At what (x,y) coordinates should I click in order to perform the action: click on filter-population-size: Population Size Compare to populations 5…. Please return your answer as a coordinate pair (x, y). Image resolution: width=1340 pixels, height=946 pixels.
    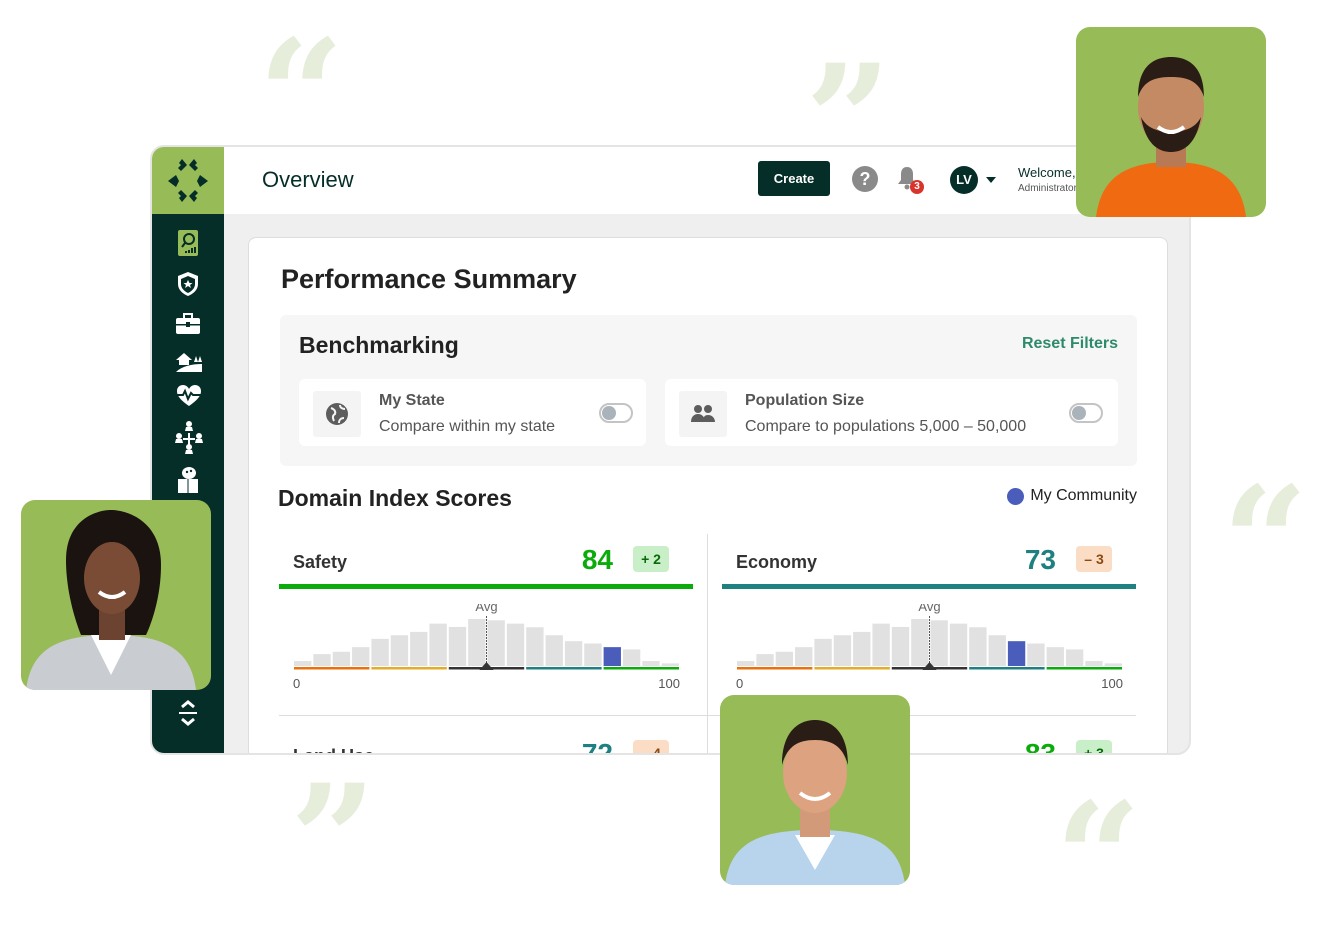
    Looking at the image, I should click on (891, 412).